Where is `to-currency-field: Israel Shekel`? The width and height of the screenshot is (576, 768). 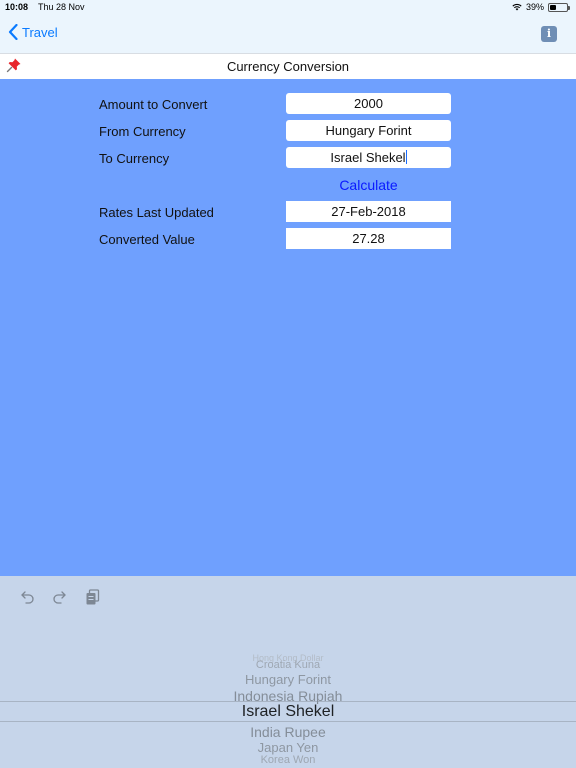 to-currency-field: Israel Shekel is located at coordinates (368, 157).